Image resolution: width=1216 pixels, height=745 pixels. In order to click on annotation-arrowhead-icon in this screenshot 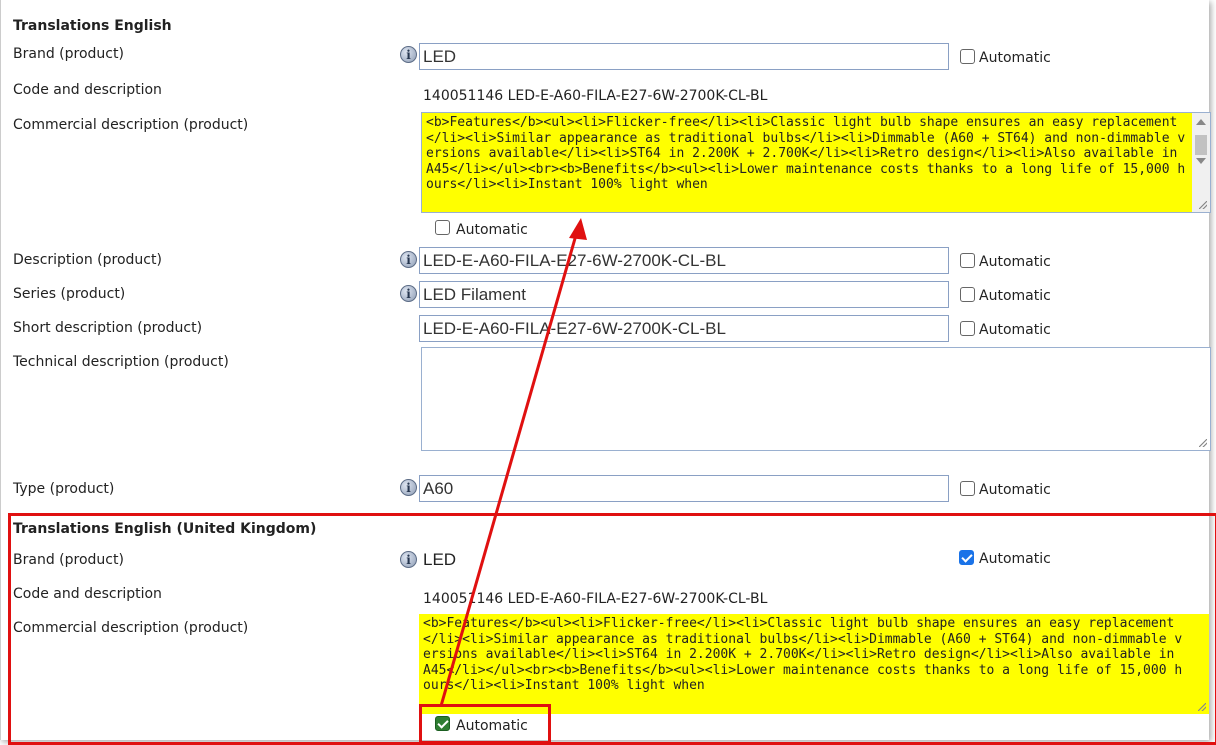, I will do `click(578, 229)`.